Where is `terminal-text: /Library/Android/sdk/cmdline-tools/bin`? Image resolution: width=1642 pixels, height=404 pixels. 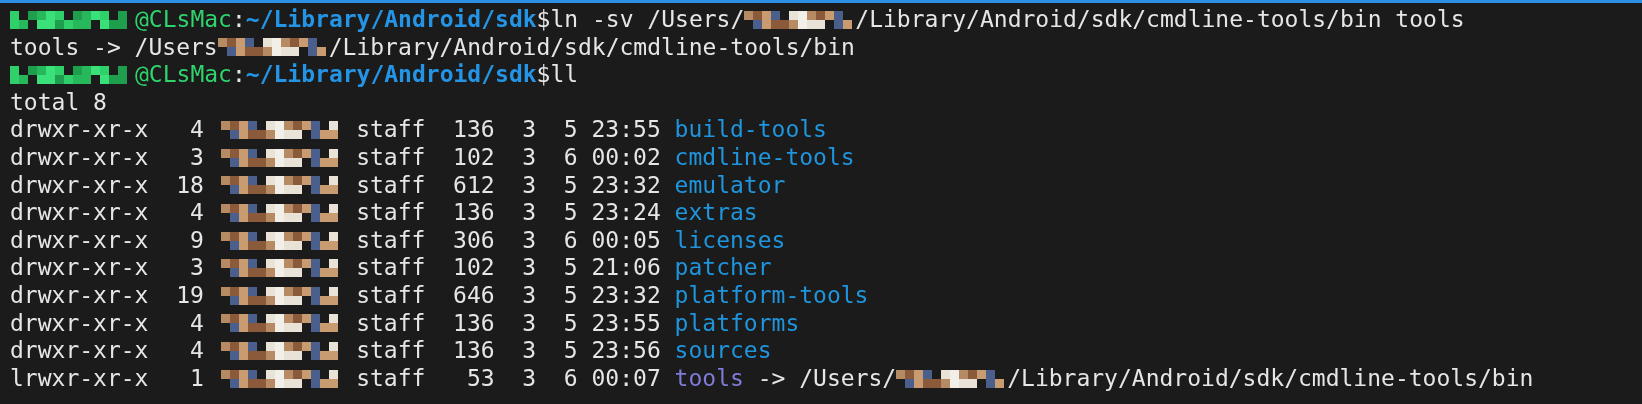
terminal-text: /Library/Android/sdk/cmdline-tools/bin is located at coordinates (591, 47).